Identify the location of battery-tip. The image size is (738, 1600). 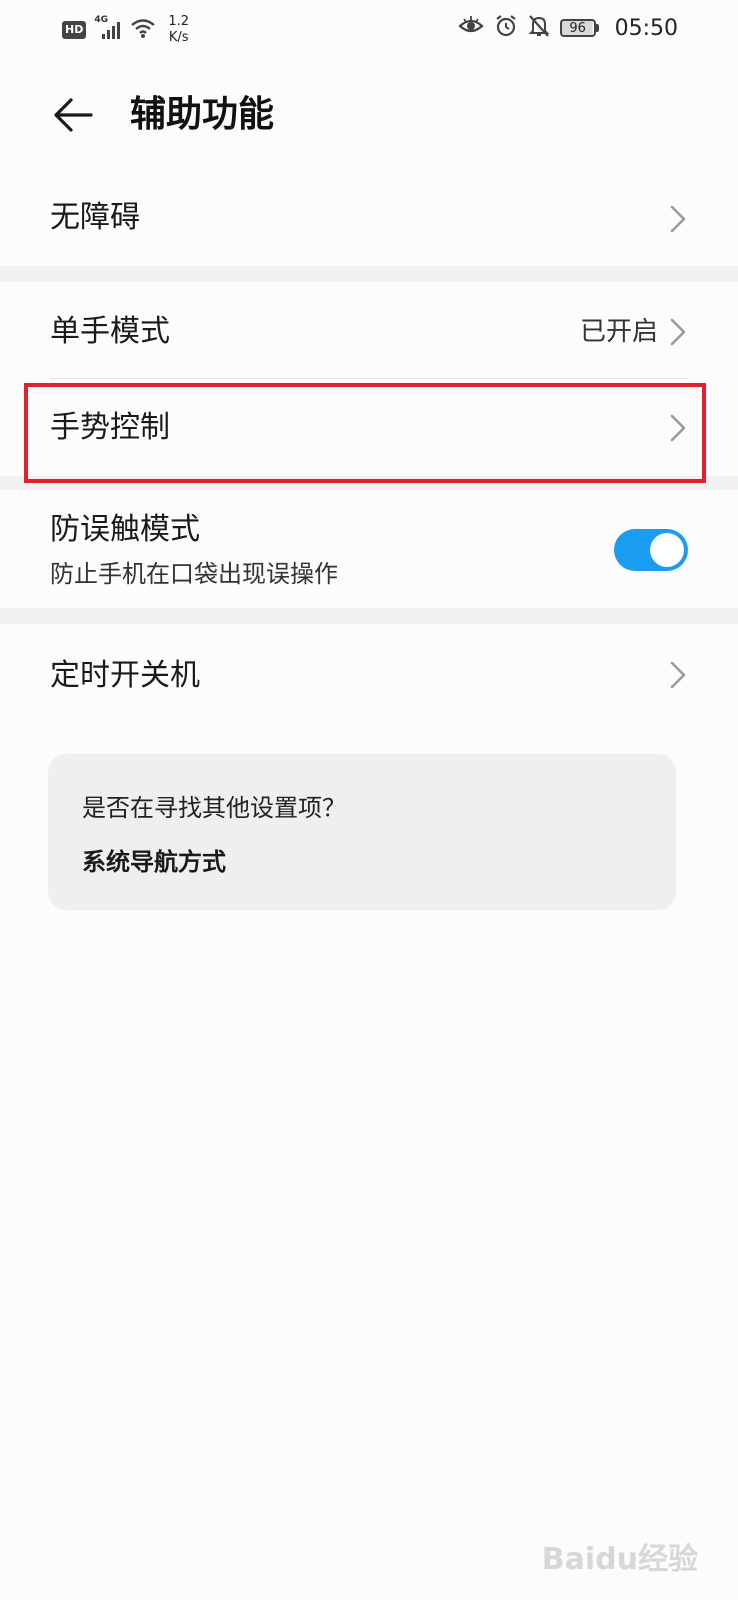
(597, 28).